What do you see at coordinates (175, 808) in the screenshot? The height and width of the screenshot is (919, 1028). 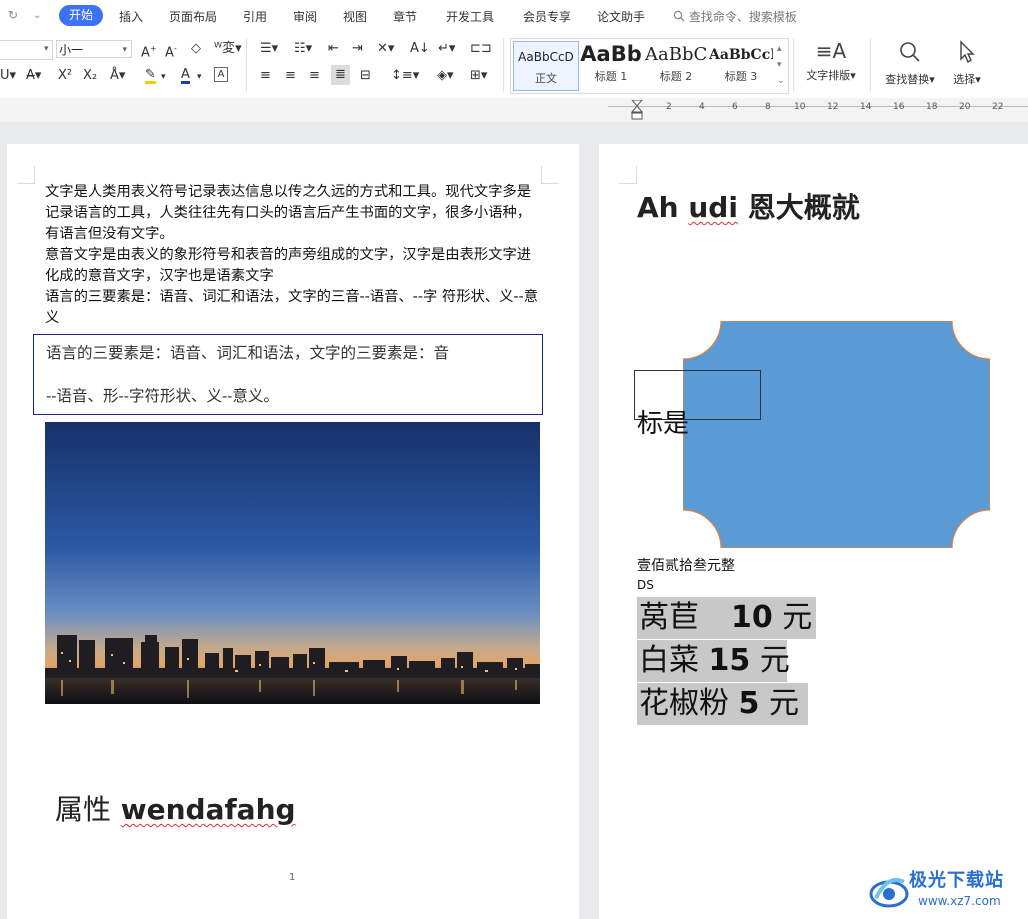 I see `document-heading: 属性 wendafahg` at bounding box center [175, 808].